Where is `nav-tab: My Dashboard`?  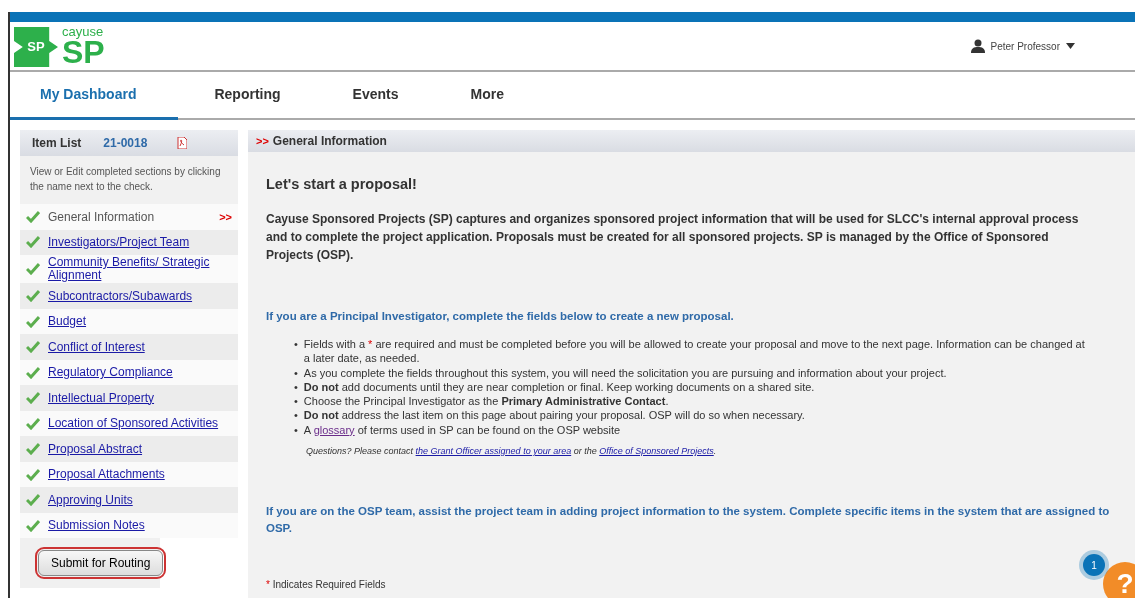
nav-tab: My Dashboard is located at coordinates (94, 96).